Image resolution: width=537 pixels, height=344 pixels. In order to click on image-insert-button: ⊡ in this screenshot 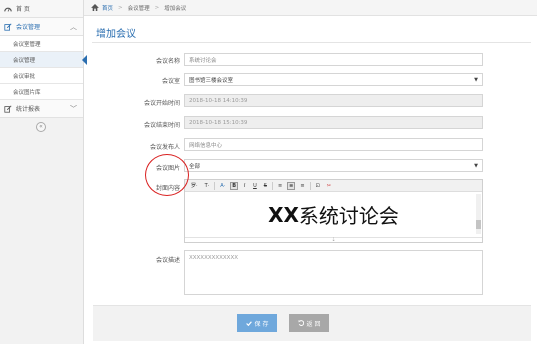, I will do `click(318, 186)`.